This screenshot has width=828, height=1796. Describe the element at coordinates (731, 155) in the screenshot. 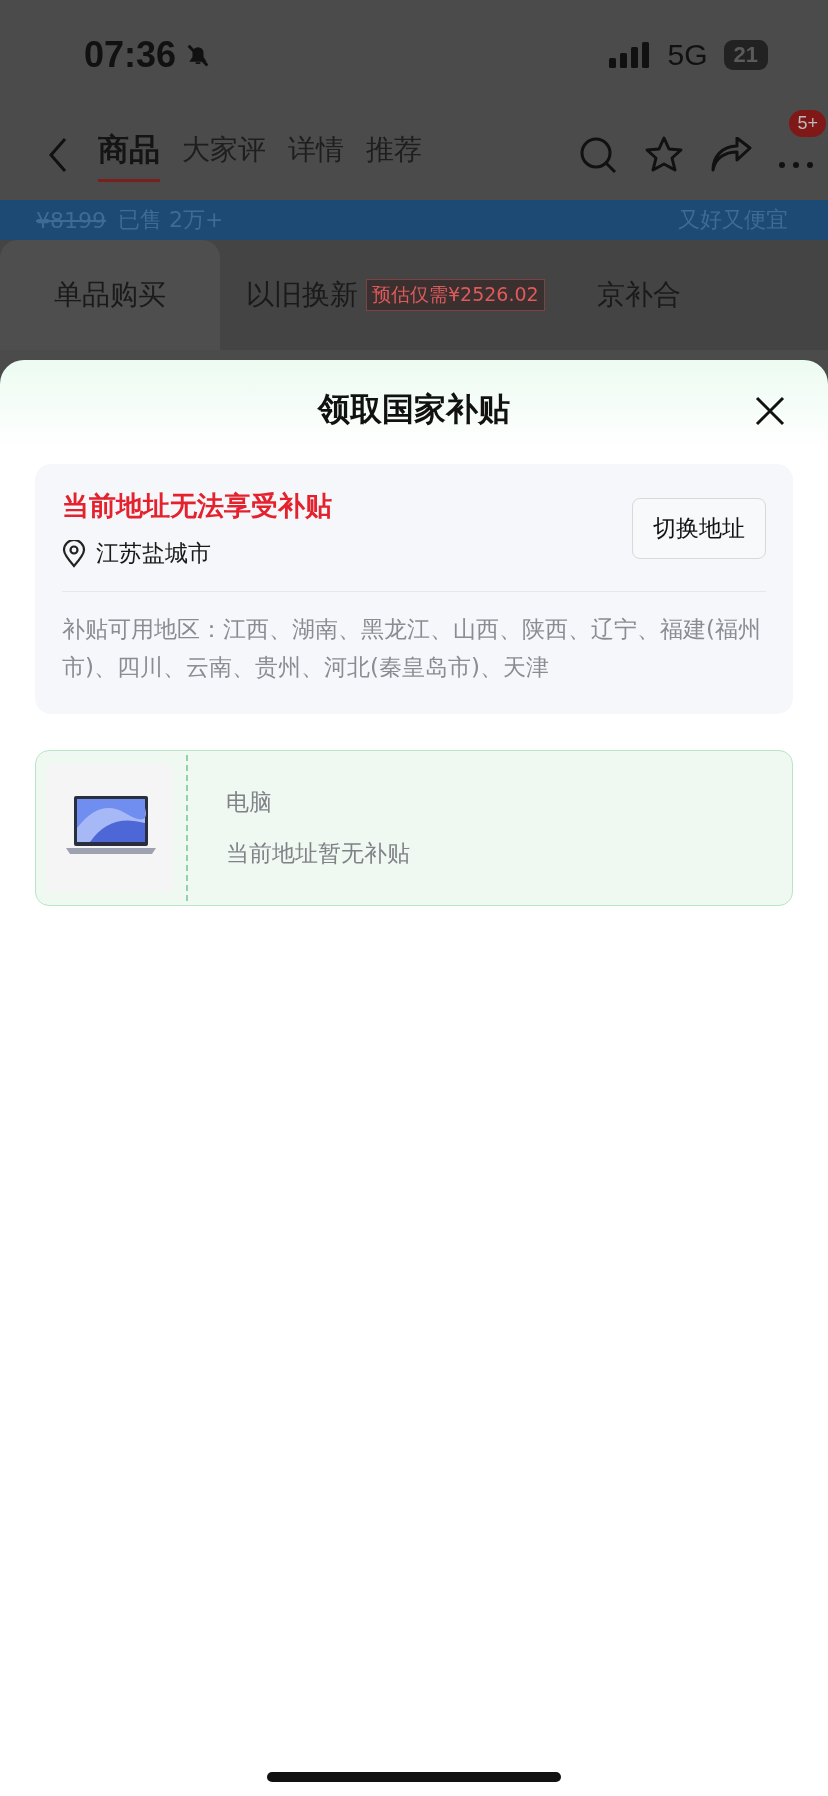

I see `share-icon` at that location.